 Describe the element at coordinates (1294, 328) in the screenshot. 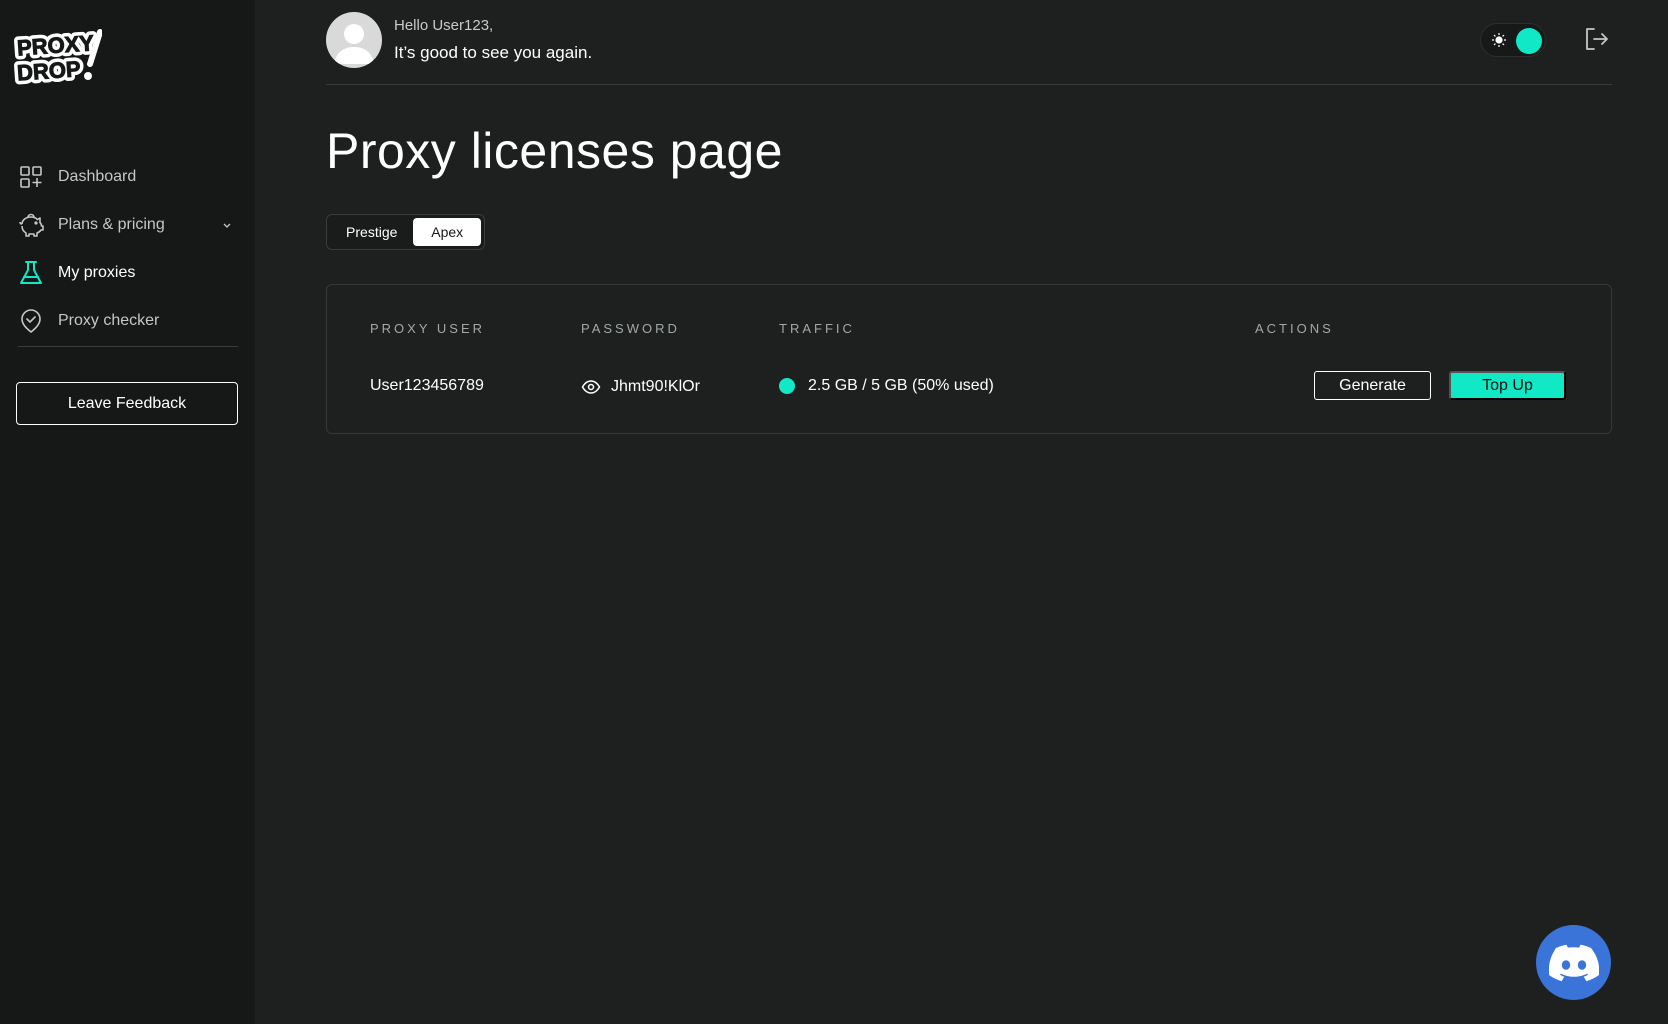

I see `column-header-actions: ACTIONS` at that location.